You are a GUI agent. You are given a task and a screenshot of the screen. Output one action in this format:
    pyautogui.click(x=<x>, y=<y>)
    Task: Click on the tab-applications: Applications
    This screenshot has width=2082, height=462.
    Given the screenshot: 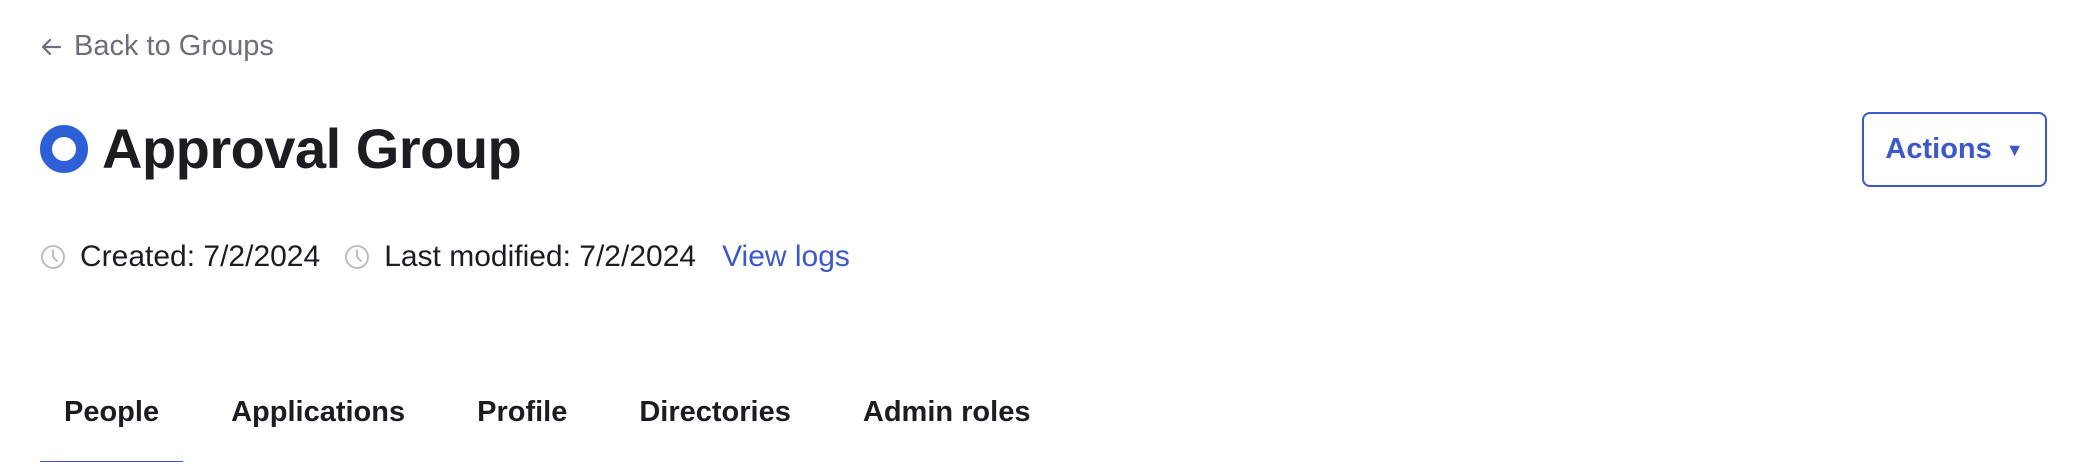 What is the action you would take?
    pyautogui.click(x=318, y=429)
    